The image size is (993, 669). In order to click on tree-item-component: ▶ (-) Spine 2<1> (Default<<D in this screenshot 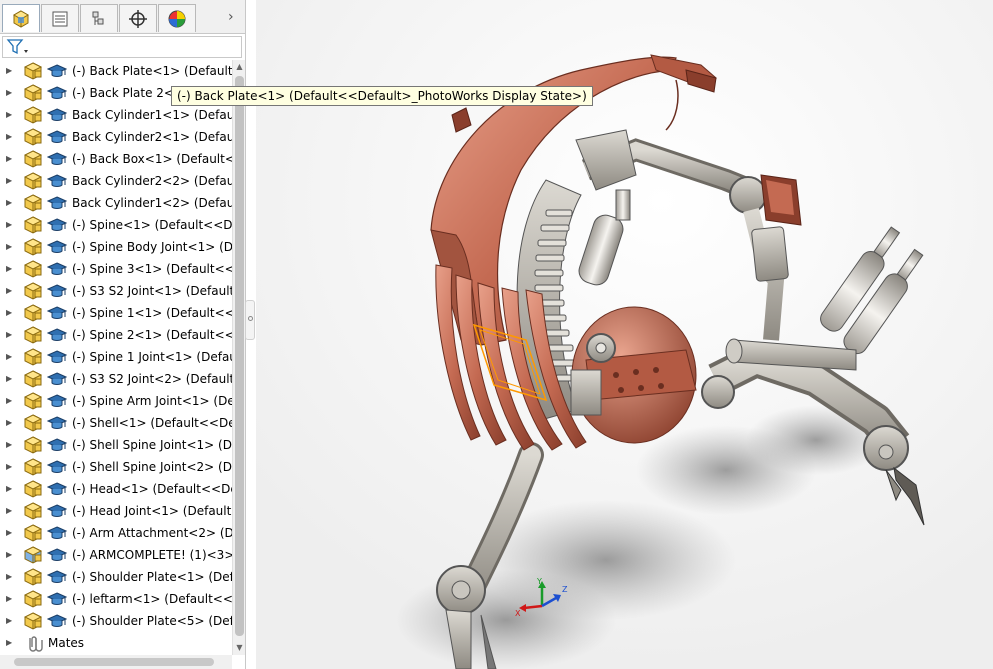, I will do `click(116, 335)`.